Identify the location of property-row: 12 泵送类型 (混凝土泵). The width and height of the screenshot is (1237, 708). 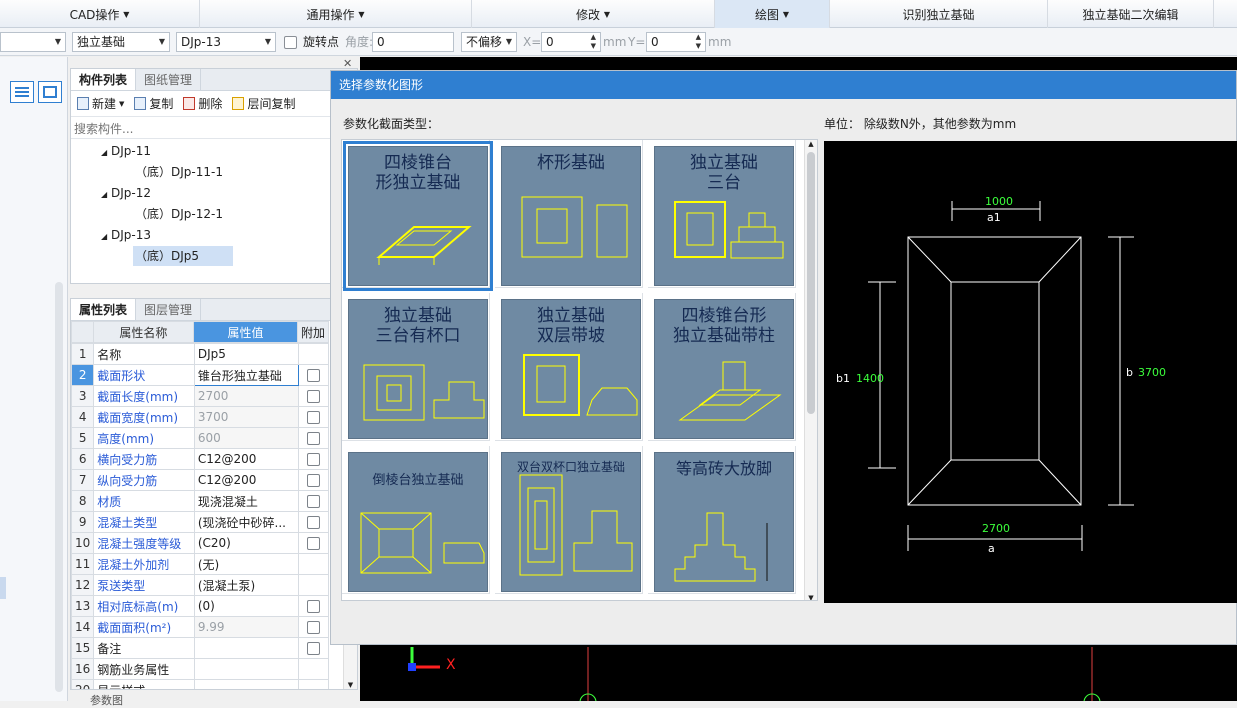
(200, 585).